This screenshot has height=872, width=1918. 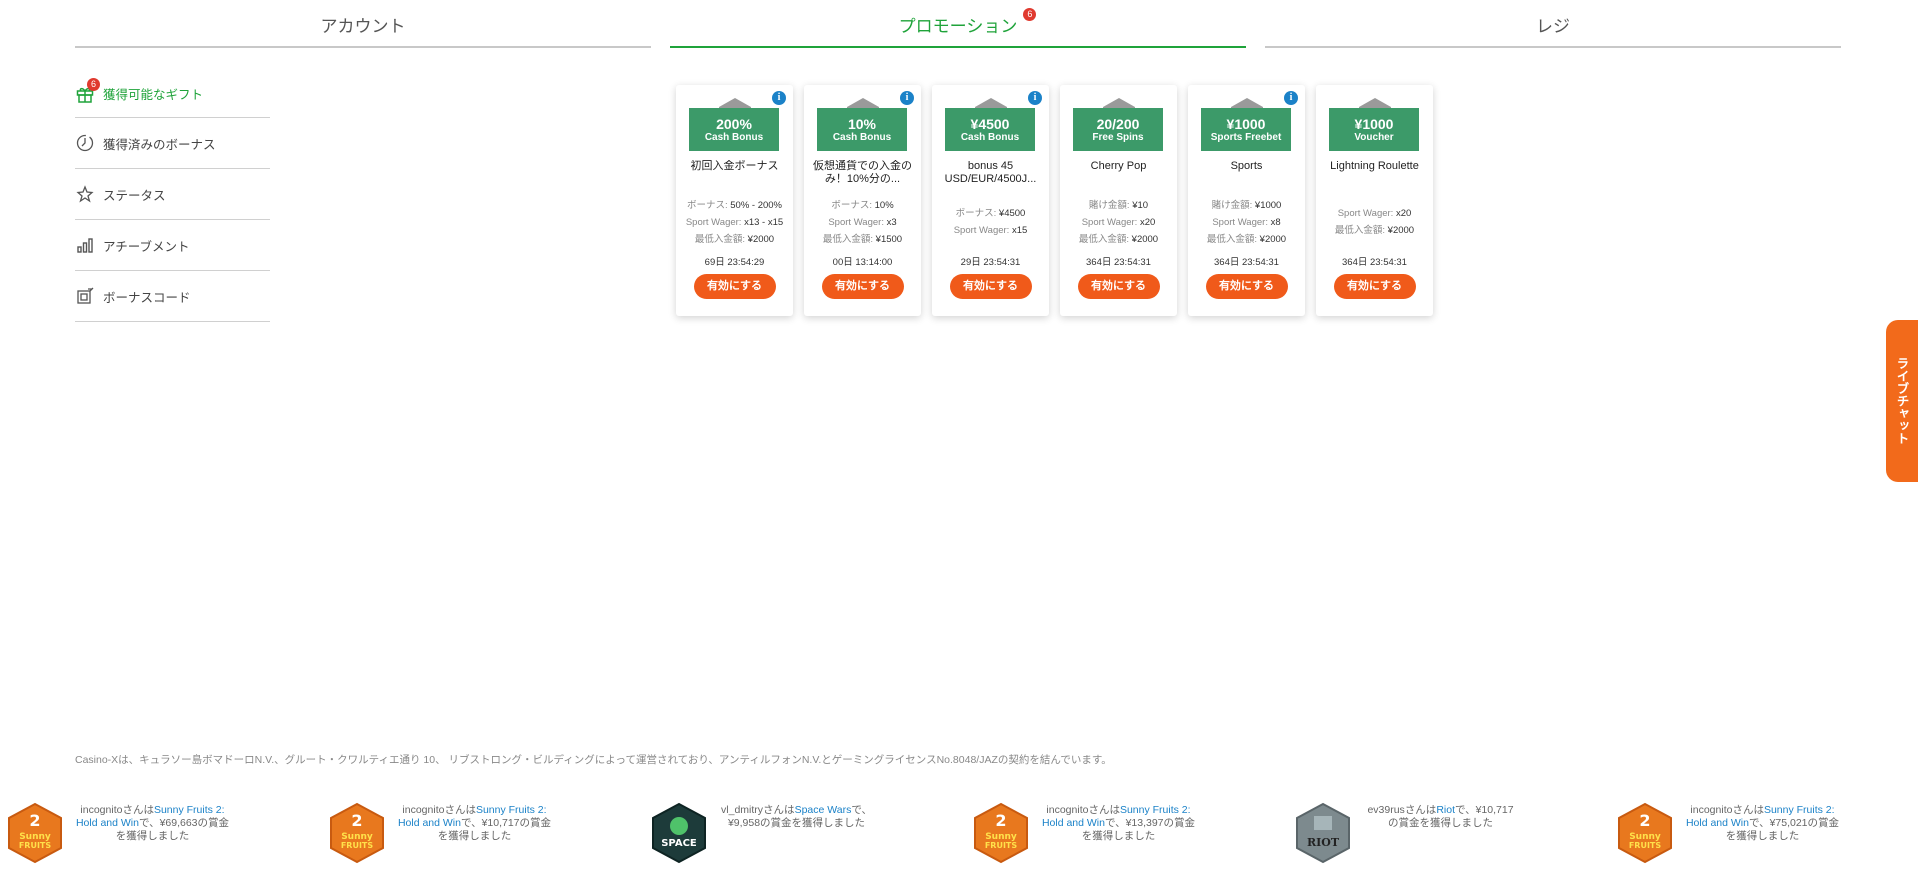 What do you see at coordinates (1246, 129) in the screenshot?
I see `bonus-ribbon: ¥1000 Sports Freebet` at bounding box center [1246, 129].